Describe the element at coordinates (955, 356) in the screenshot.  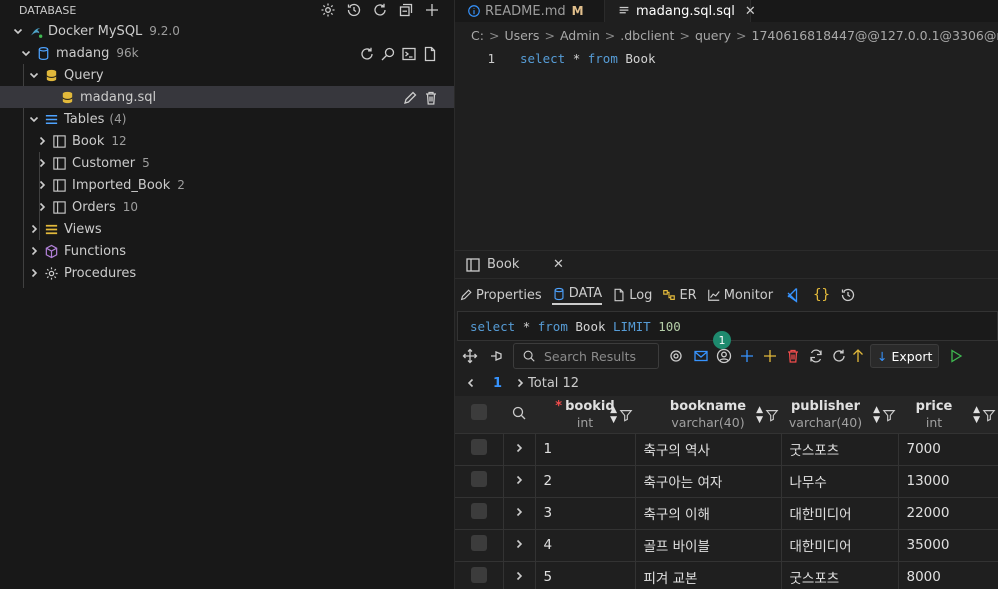
I see `play-icon` at that location.